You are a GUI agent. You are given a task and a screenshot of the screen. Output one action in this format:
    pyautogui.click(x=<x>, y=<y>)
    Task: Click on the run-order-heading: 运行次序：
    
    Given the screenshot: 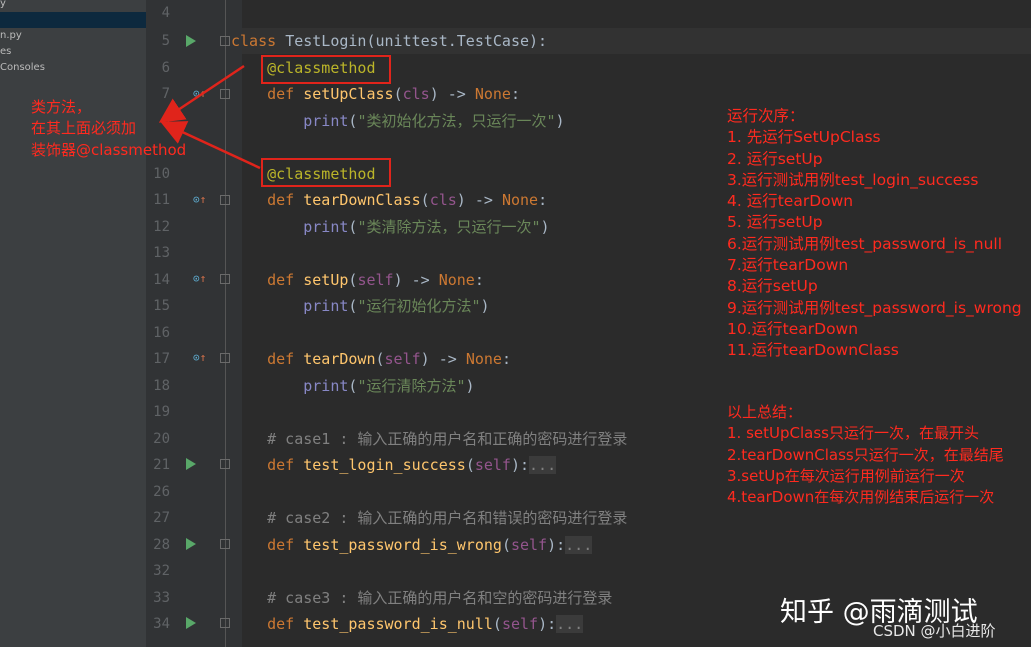 What is the action you would take?
    pyautogui.click(x=766, y=116)
    